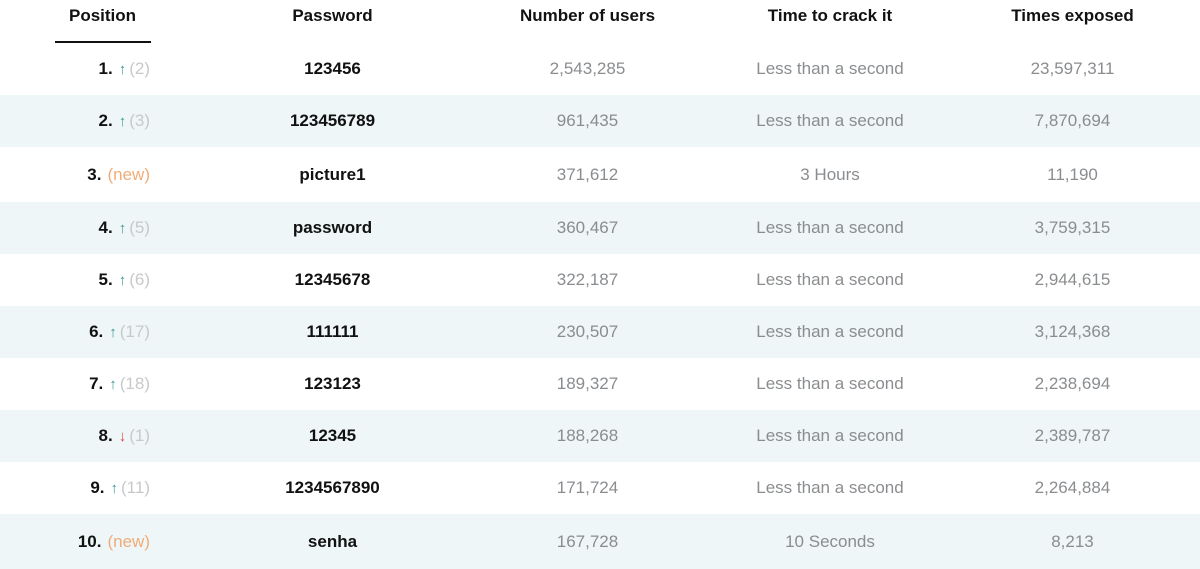 This screenshot has height=569, width=1200. I want to click on rank-number: 3., so click(94, 174).